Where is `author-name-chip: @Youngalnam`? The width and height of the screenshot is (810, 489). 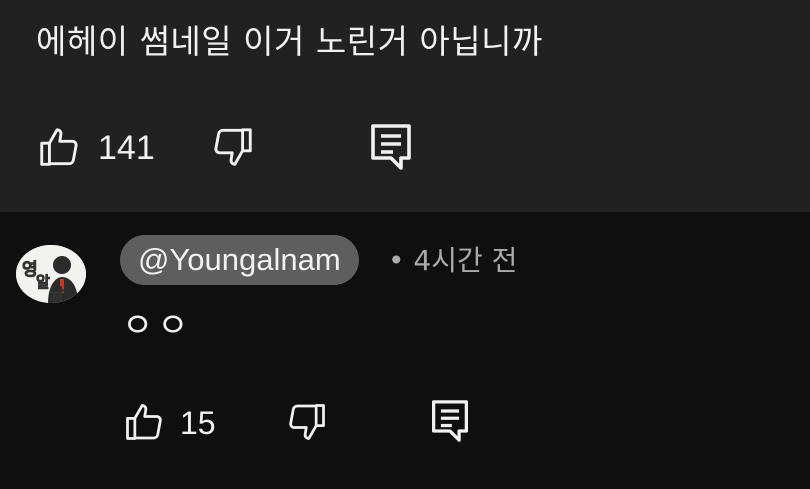 author-name-chip: @Youngalnam is located at coordinates (239, 260).